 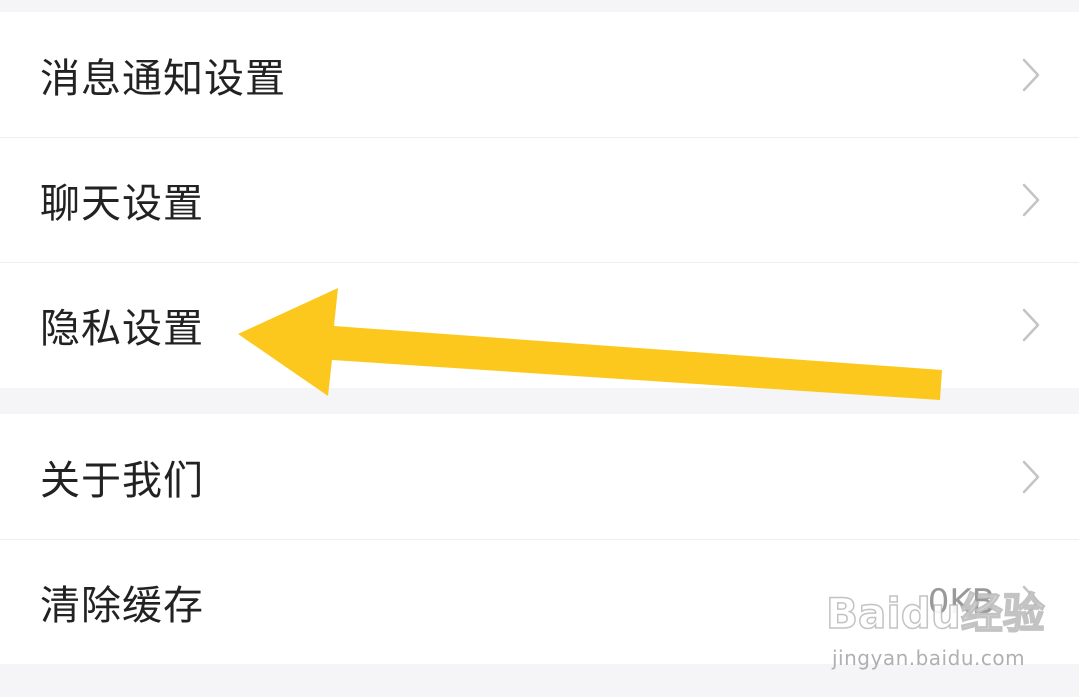 What do you see at coordinates (122, 204) in the screenshot?
I see `row-label: 聊天设置` at bounding box center [122, 204].